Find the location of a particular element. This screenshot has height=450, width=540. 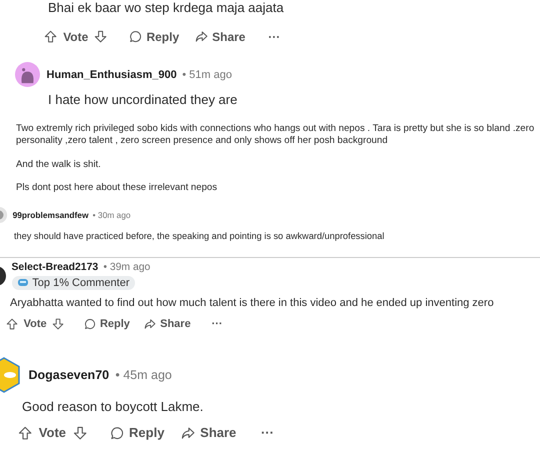

comment-text: I hate how uncordinated they are is located at coordinates (143, 100).